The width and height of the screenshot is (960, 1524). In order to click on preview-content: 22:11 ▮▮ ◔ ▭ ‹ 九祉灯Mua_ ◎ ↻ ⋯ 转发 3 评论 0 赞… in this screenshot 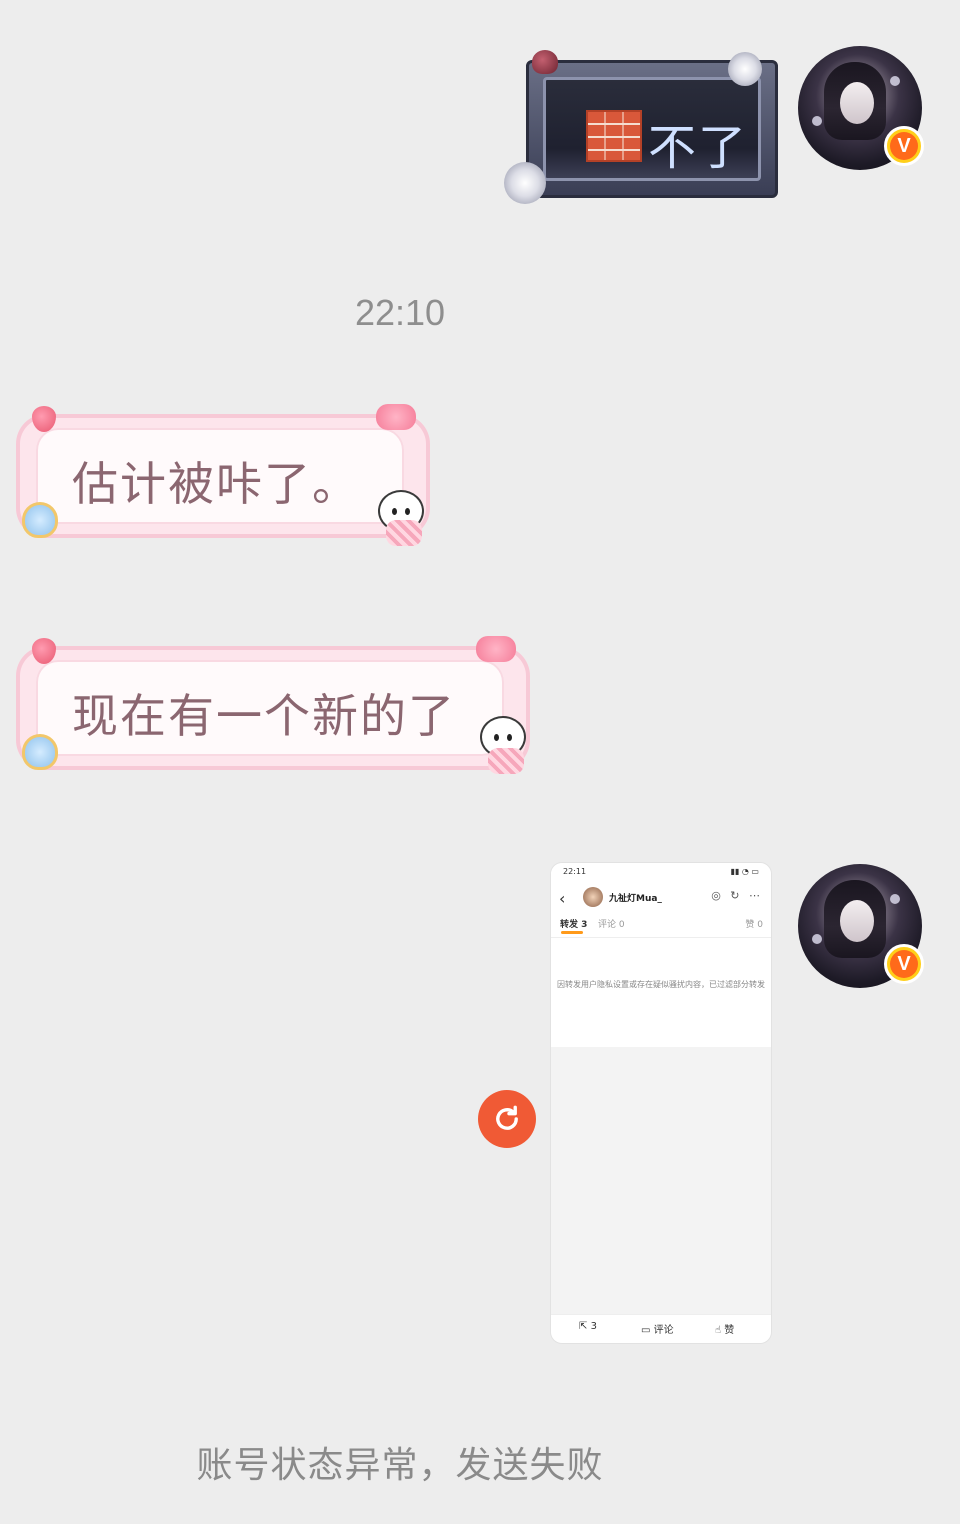, I will do `click(661, 955)`.